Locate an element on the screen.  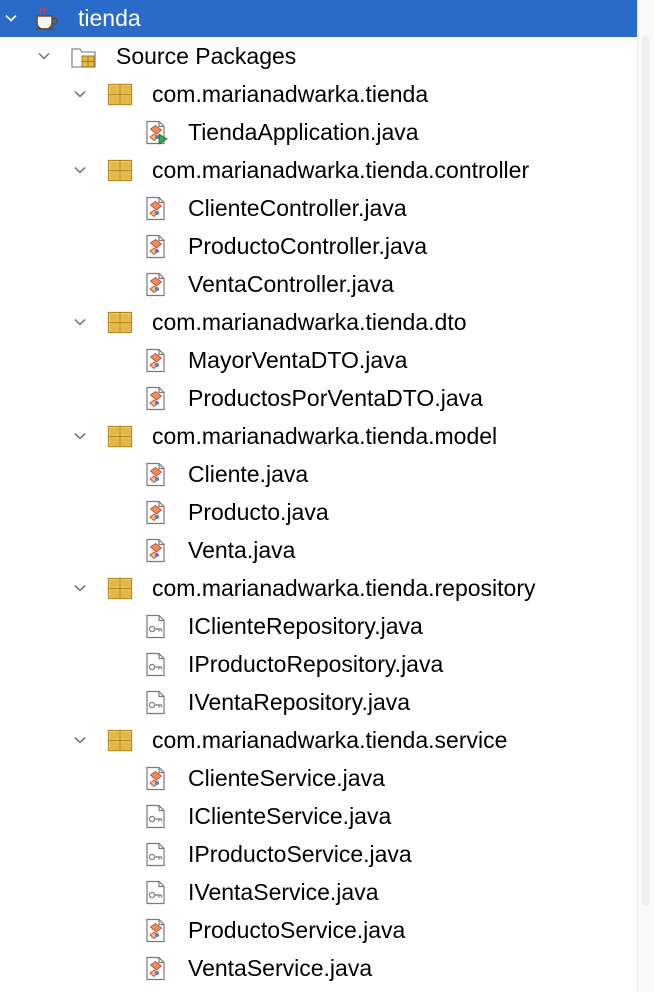
vertical-scrollbar is located at coordinates (645, 496).